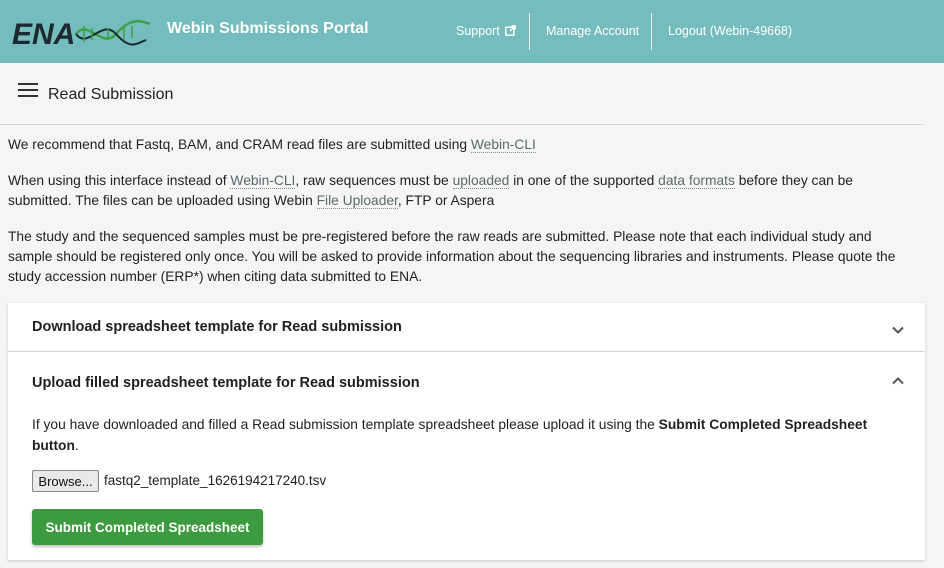 Image resolution: width=944 pixels, height=568 pixels. What do you see at coordinates (462, 94) in the screenshot?
I see `page-header: Read Submission` at bounding box center [462, 94].